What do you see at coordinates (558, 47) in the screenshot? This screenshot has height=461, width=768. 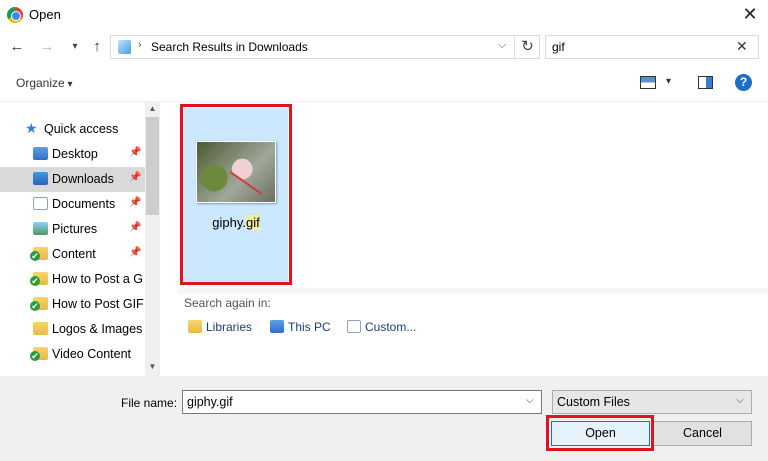 I see `search-query: gif` at bounding box center [558, 47].